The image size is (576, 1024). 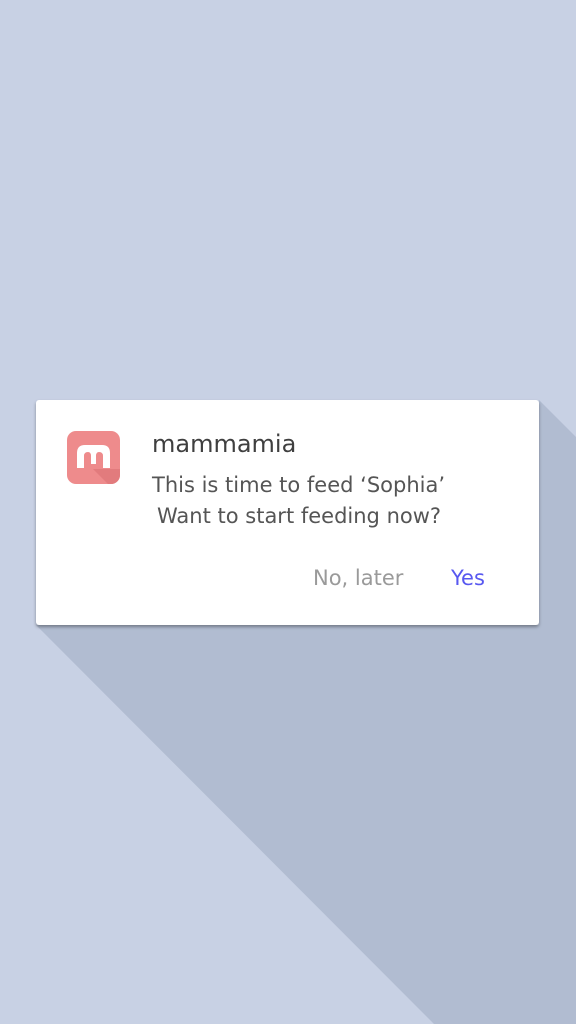 What do you see at coordinates (224, 444) in the screenshot?
I see `app-name: mammamia` at bounding box center [224, 444].